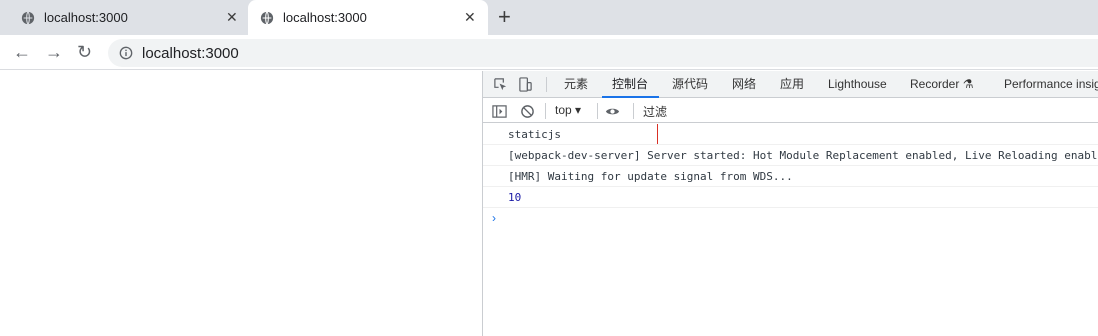  What do you see at coordinates (499, 111) in the screenshot?
I see `sidebar-toggle-icon` at bounding box center [499, 111].